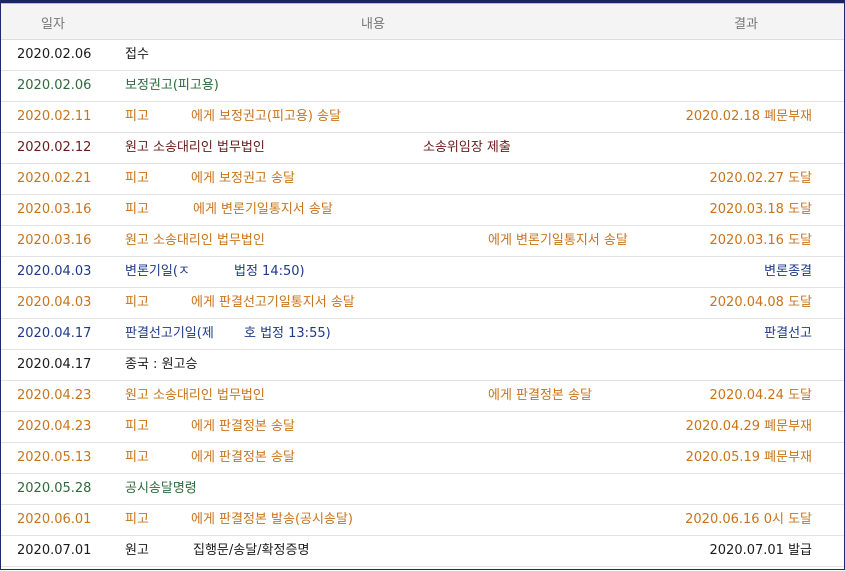 Image resolution: width=845 pixels, height=571 pixels. Describe the element at coordinates (761, 178) in the screenshot. I see `row-result: 2020.02.27 도달` at that location.